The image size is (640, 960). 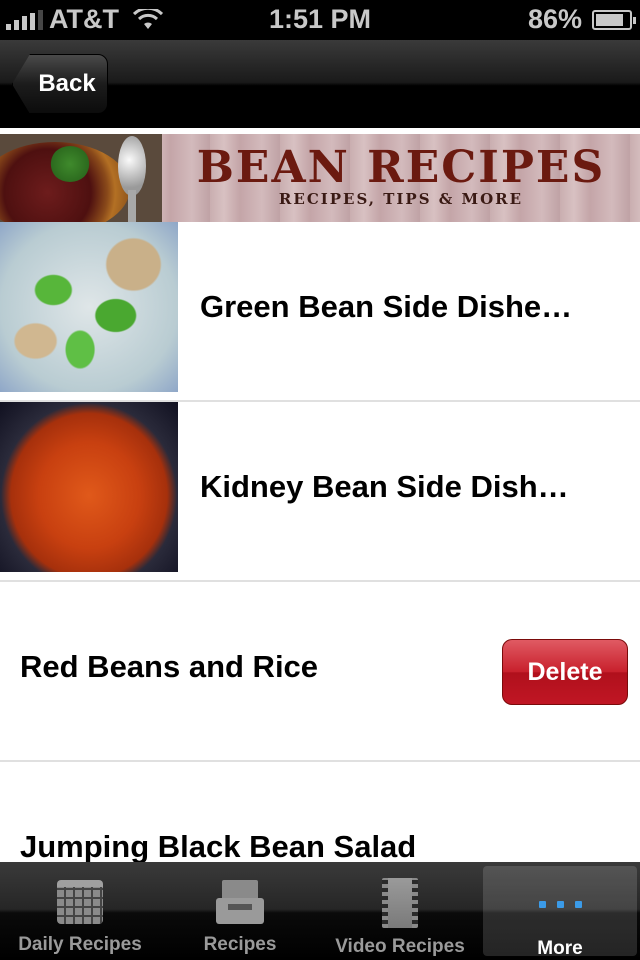 I want to click on tab-daily-recipes: Daily Recipes, so click(x=80, y=911).